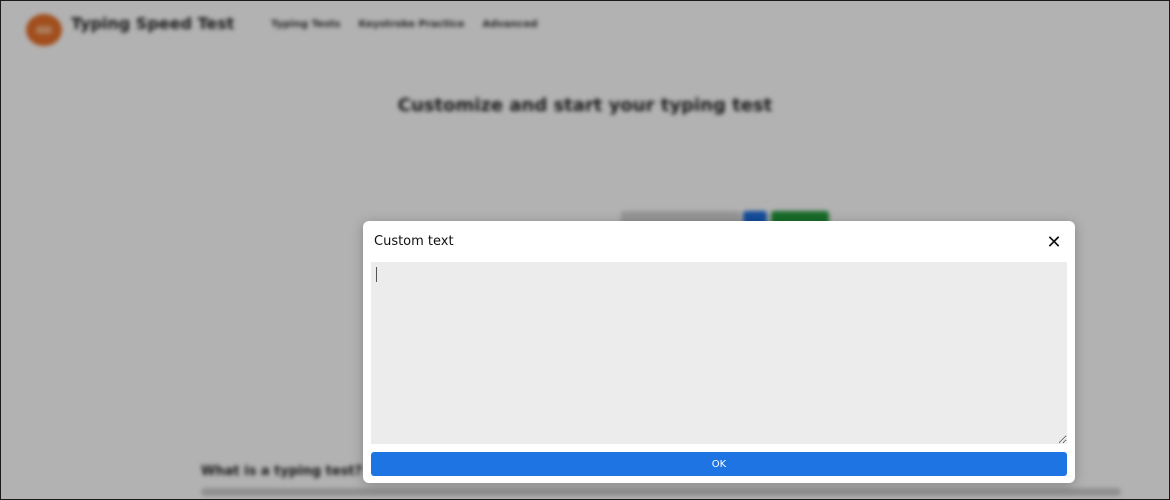 The width and height of the screenshot is (1170, 500). I want to click on ok-button: OK, so click(719, 464).